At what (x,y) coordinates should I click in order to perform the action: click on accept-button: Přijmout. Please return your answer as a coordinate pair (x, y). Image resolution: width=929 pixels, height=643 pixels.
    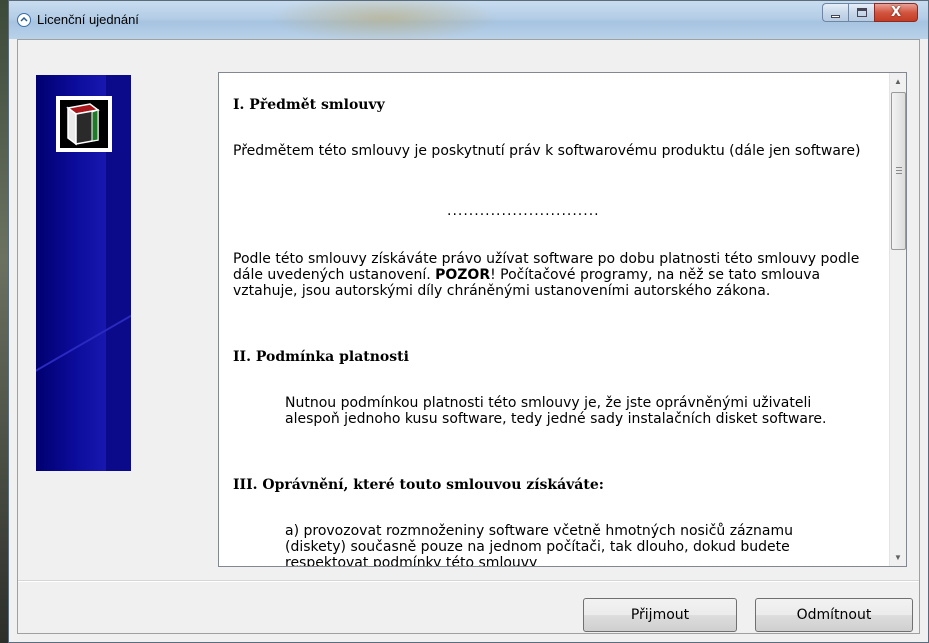
    Looking at the image, I should click on (660, 615).